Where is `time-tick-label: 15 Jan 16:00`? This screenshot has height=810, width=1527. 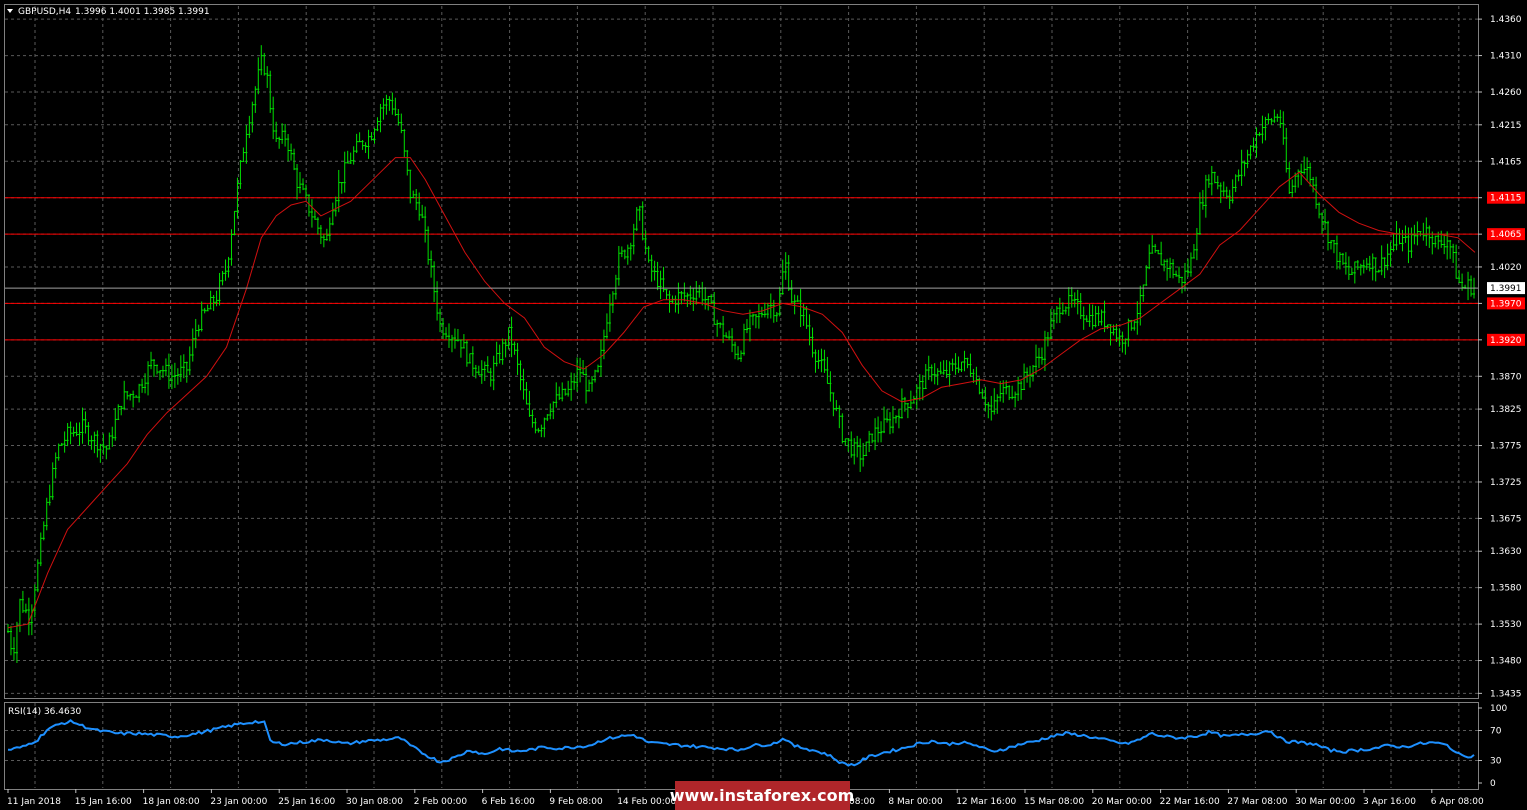 time-tick-label: 15 Jan 16:00 is located at coordinates (103, 802).